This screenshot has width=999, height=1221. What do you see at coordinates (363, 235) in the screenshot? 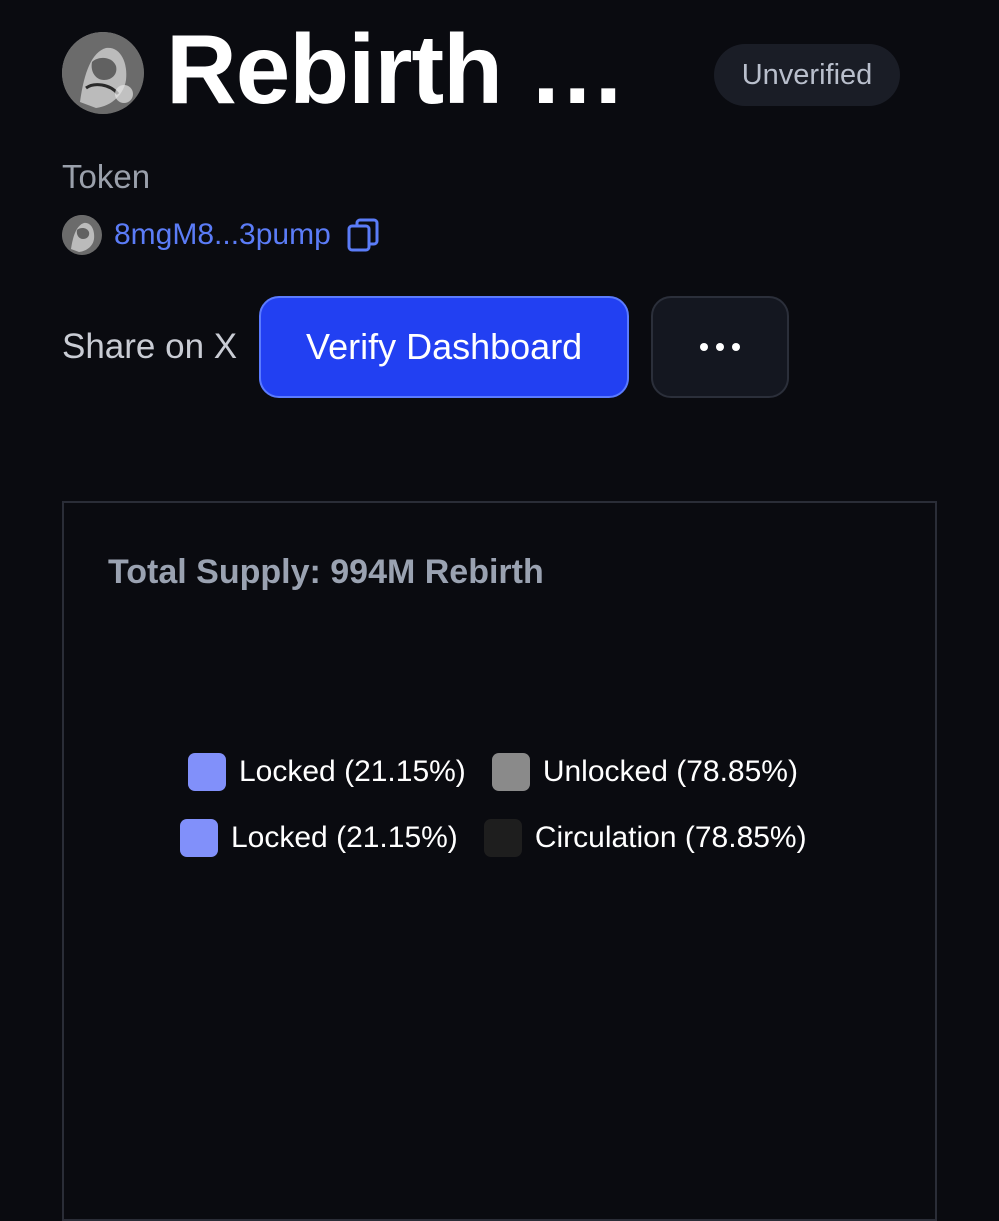
I see `copy-icon` at bounding box center [363, 235].